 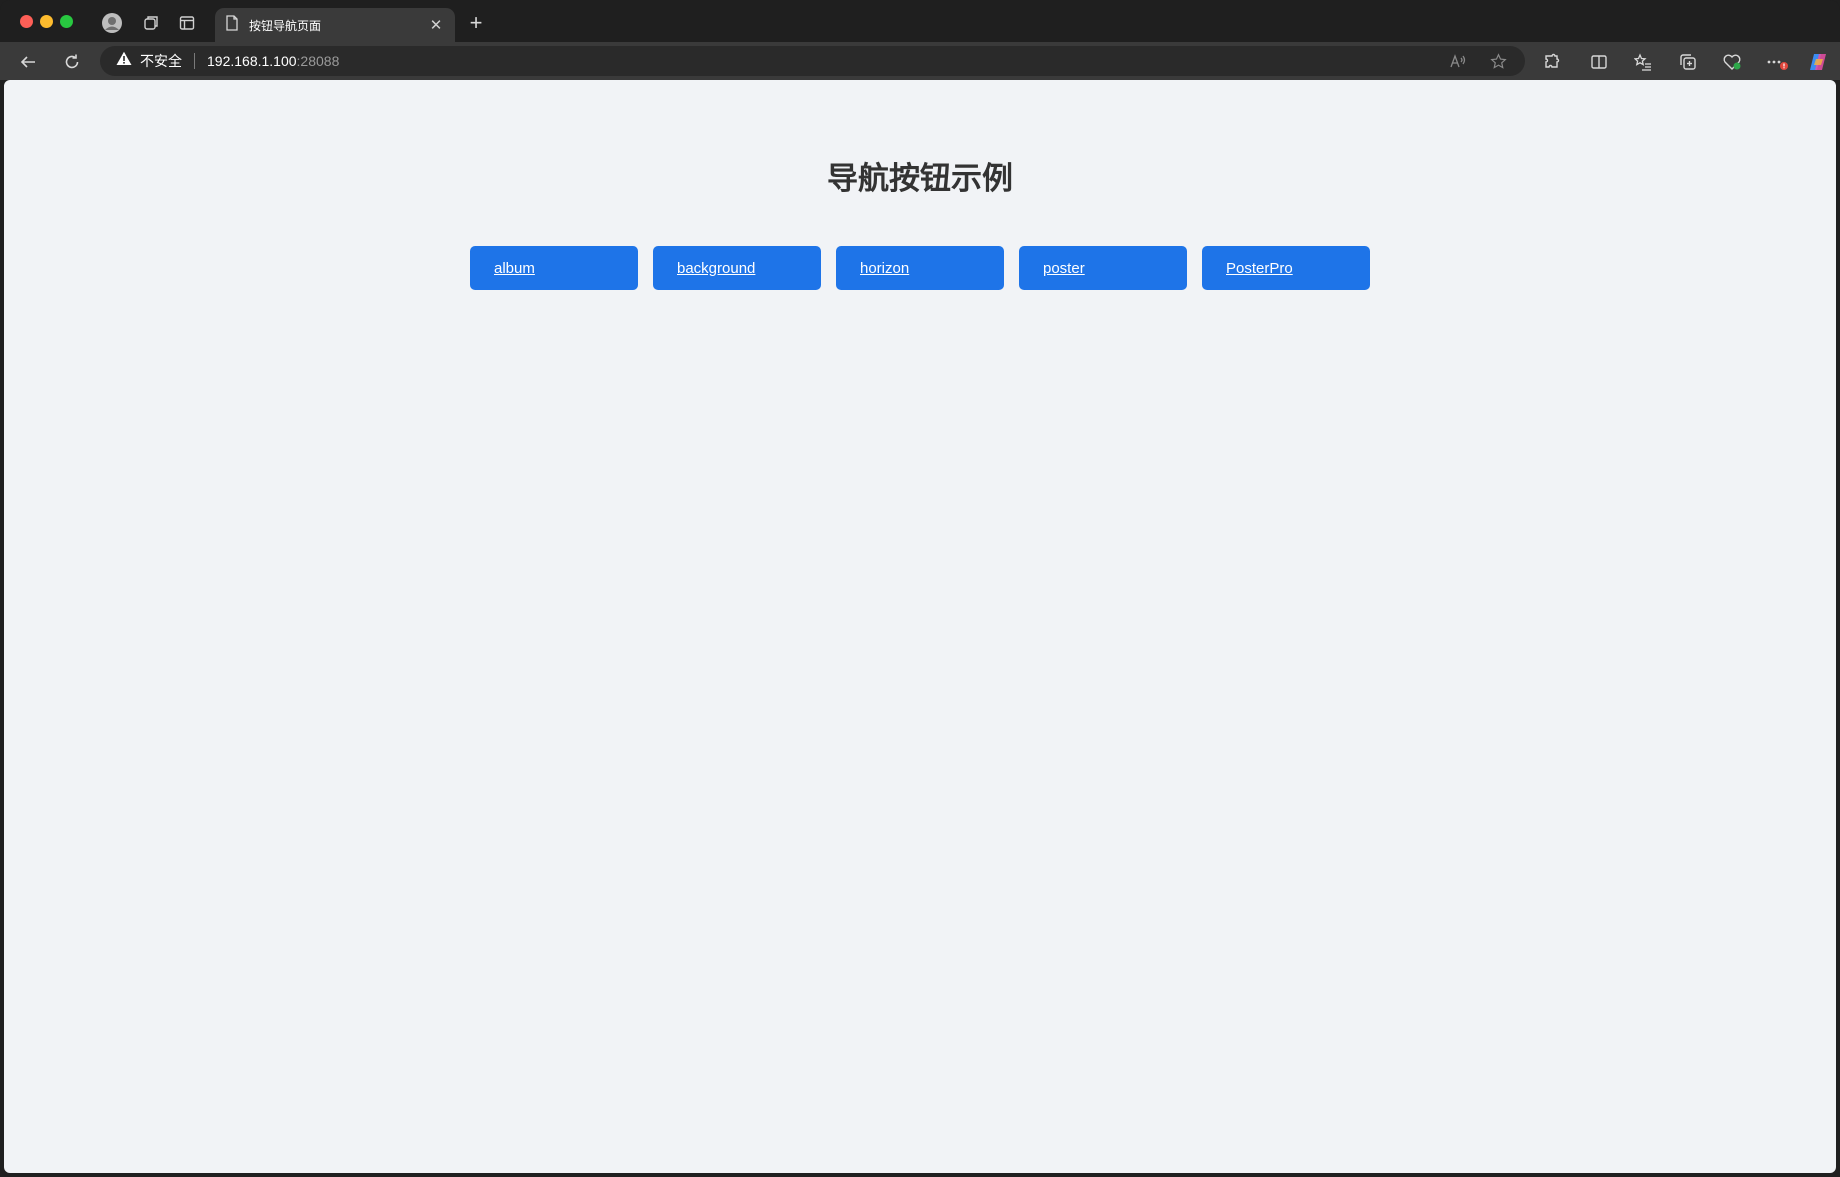 I want to click on close-window-button, so click(x=26, y=21).